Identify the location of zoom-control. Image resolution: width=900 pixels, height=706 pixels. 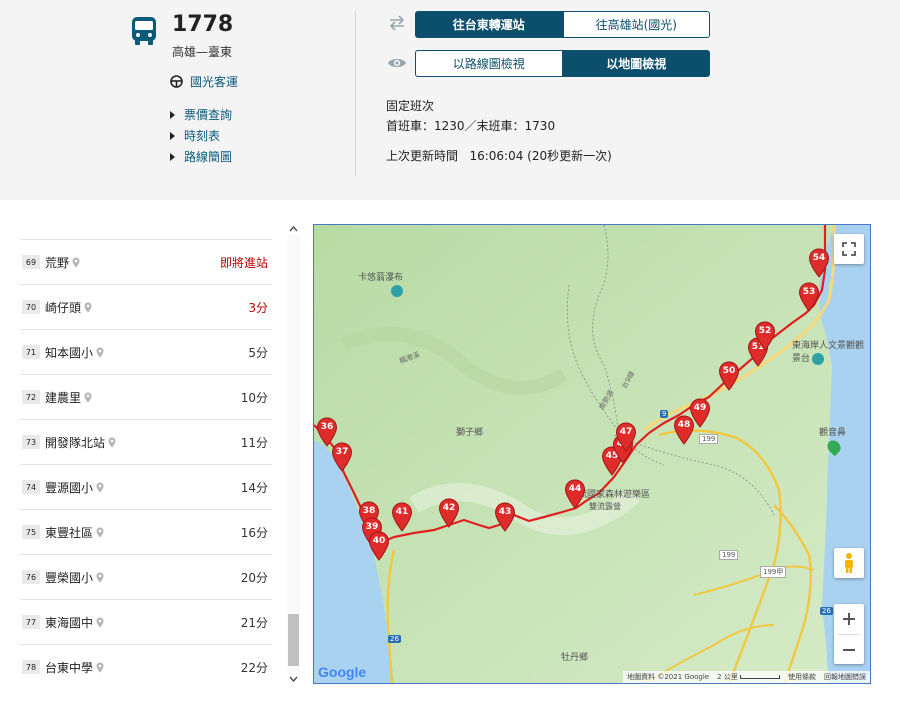
(849, 634).